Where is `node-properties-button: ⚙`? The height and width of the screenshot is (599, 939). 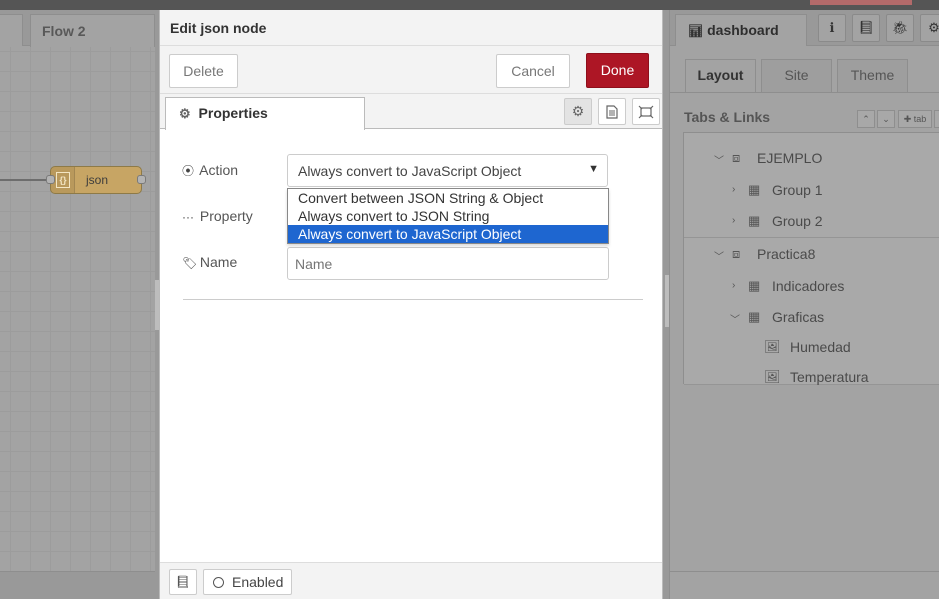
node-properties-button: ⚙ is located at coordinates (578, 111).